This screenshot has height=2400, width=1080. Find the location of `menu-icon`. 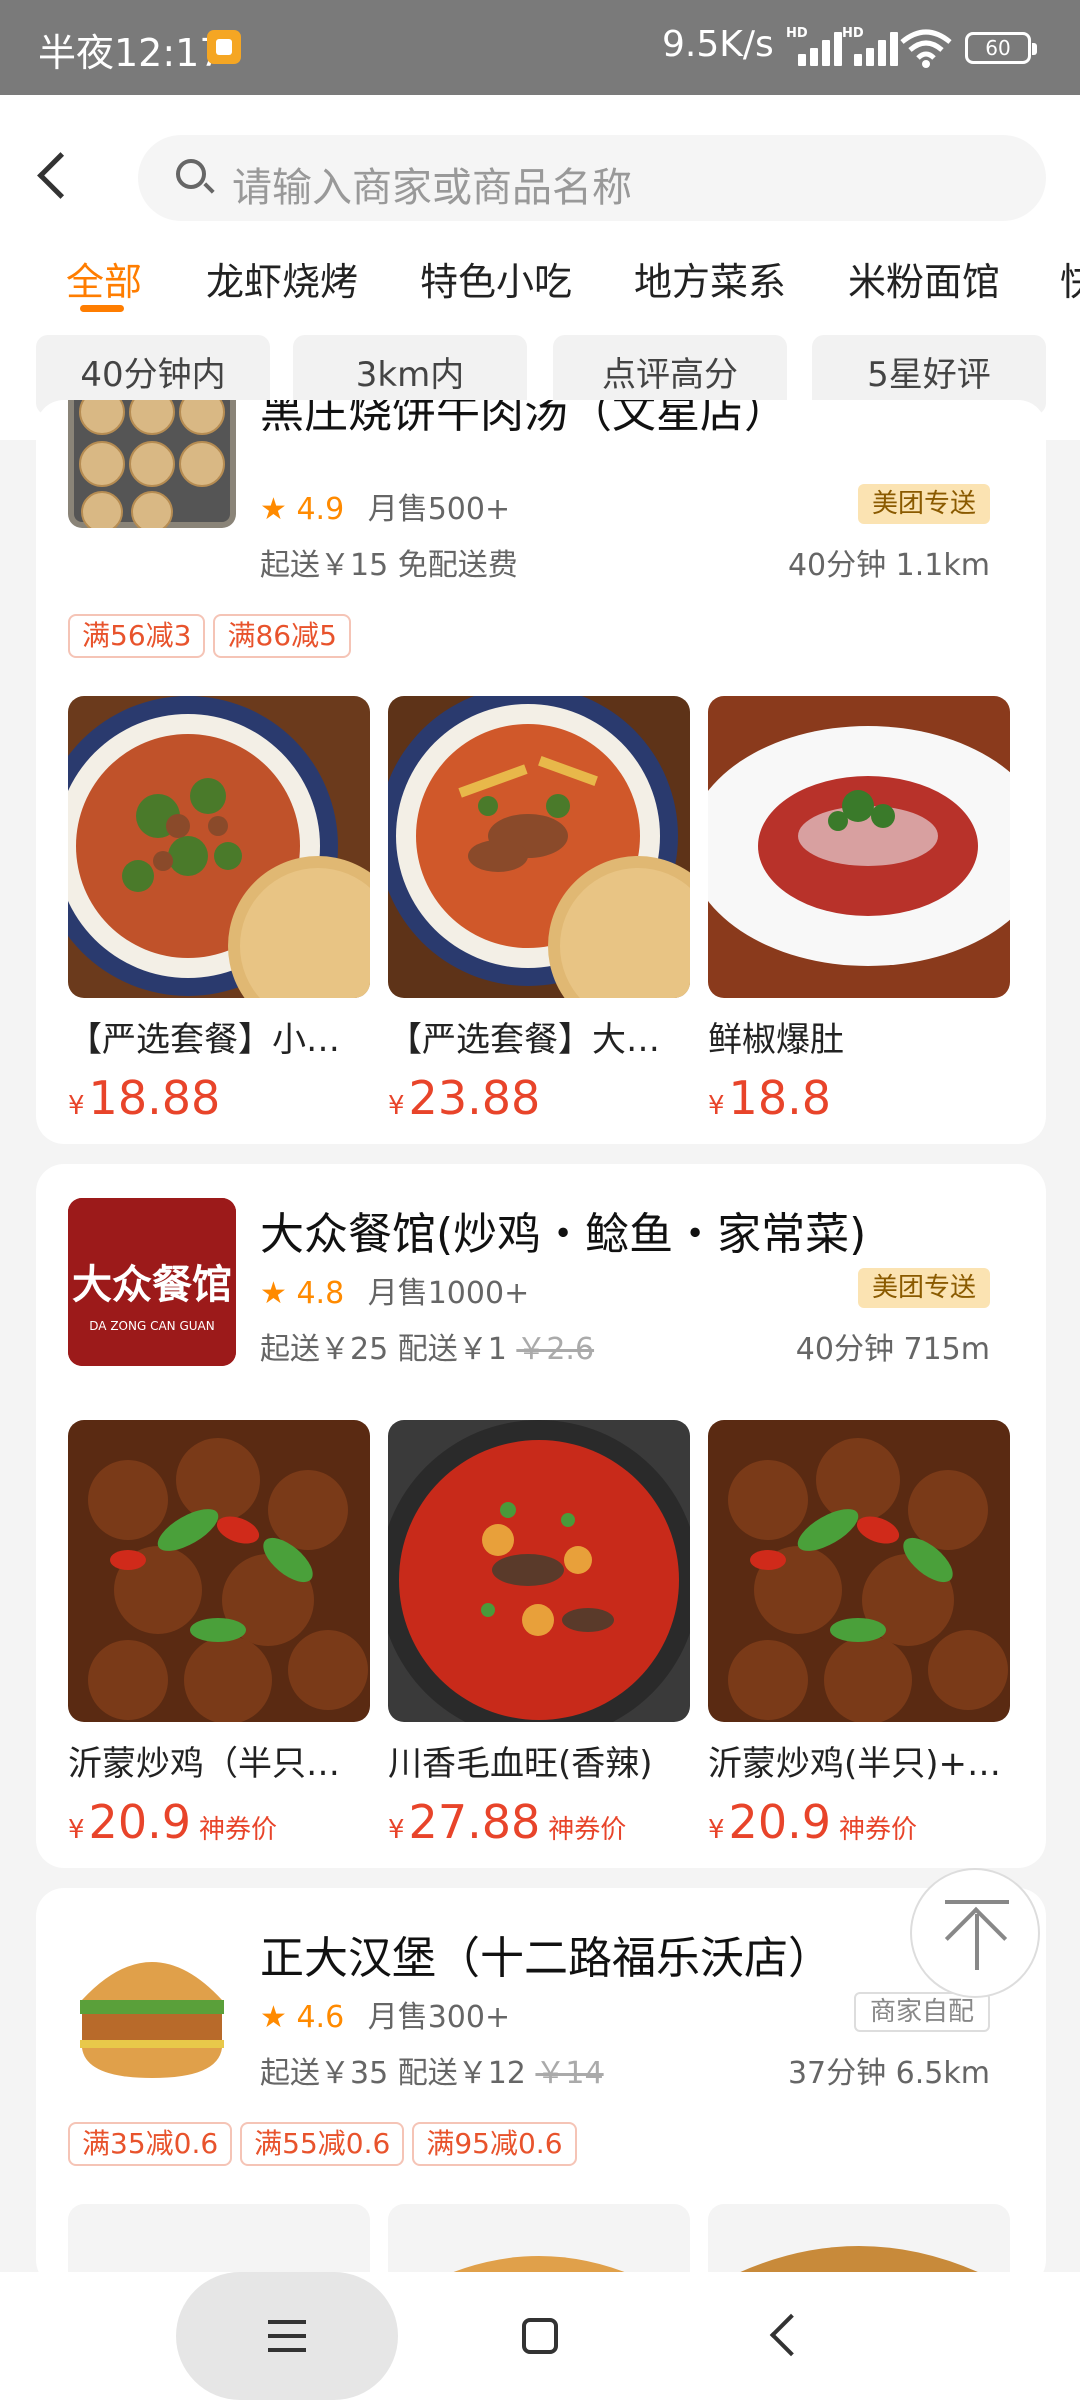

menu-icon is located at coordinates (287, 2336).